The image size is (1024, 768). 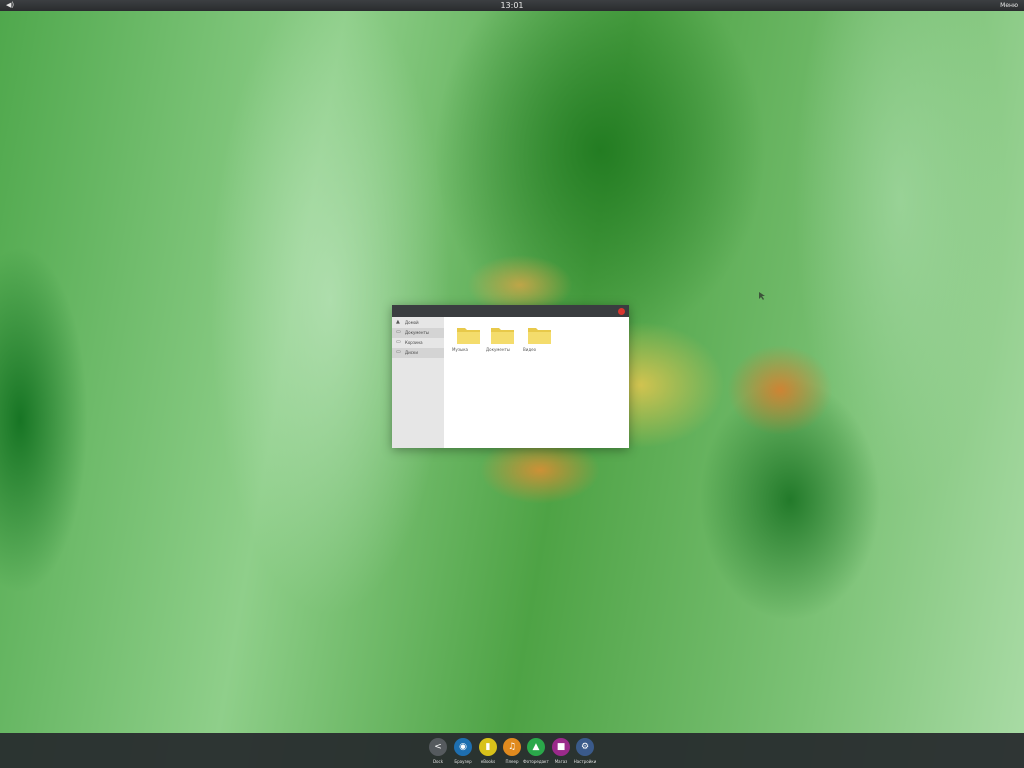 I want to click on folder-item-video: Видео, so click(x=539, y=340).